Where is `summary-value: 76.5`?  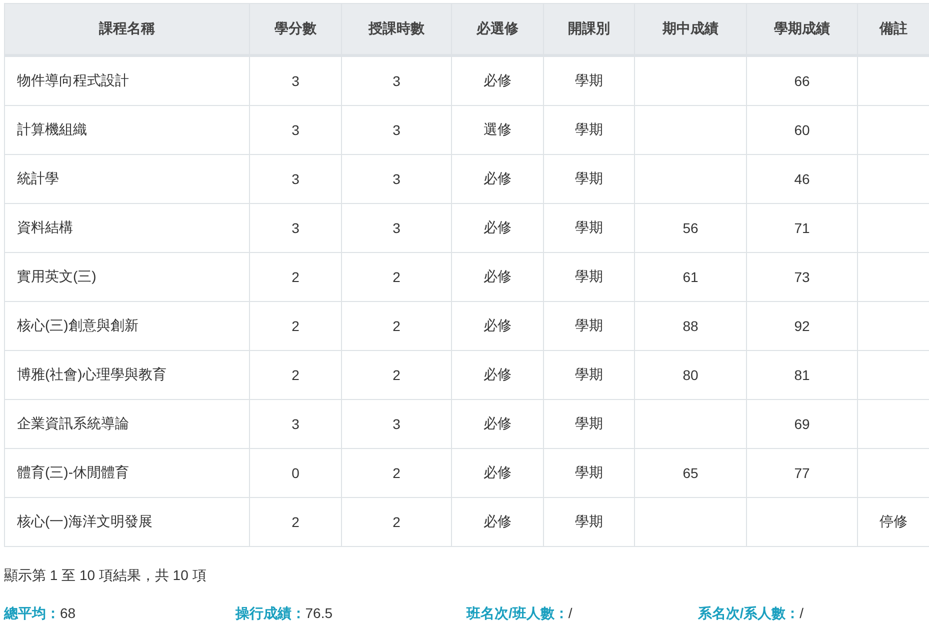 summary-value: 76.5 is located at coordinates (318, 613).